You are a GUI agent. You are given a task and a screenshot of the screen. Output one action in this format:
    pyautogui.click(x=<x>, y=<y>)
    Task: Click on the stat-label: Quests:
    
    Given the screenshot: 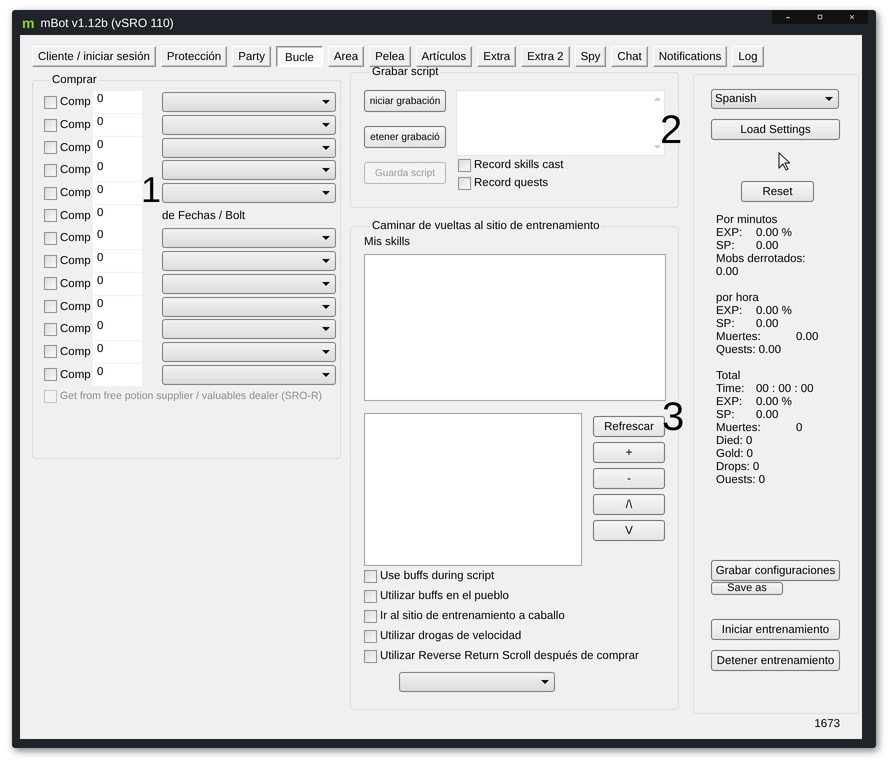 What is the action you would take?
    pyautogui.click(x=736, y=350)
    